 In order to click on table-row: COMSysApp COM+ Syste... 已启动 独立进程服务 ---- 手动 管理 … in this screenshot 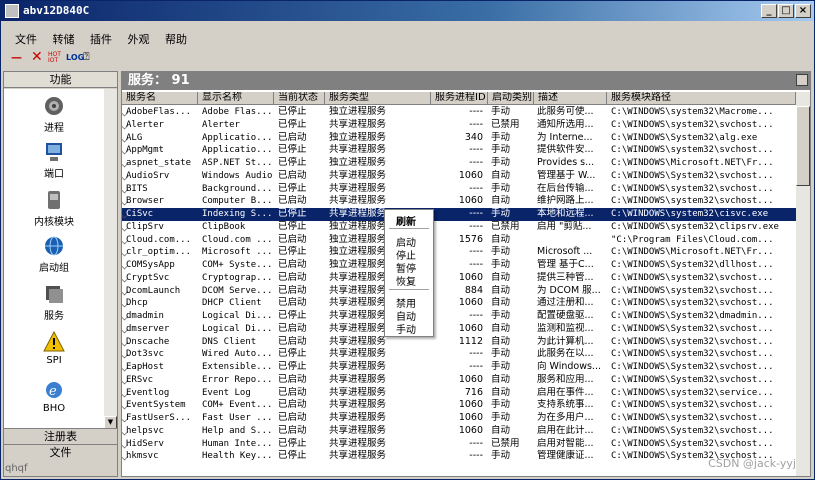, I will do `click(459, 265)`.